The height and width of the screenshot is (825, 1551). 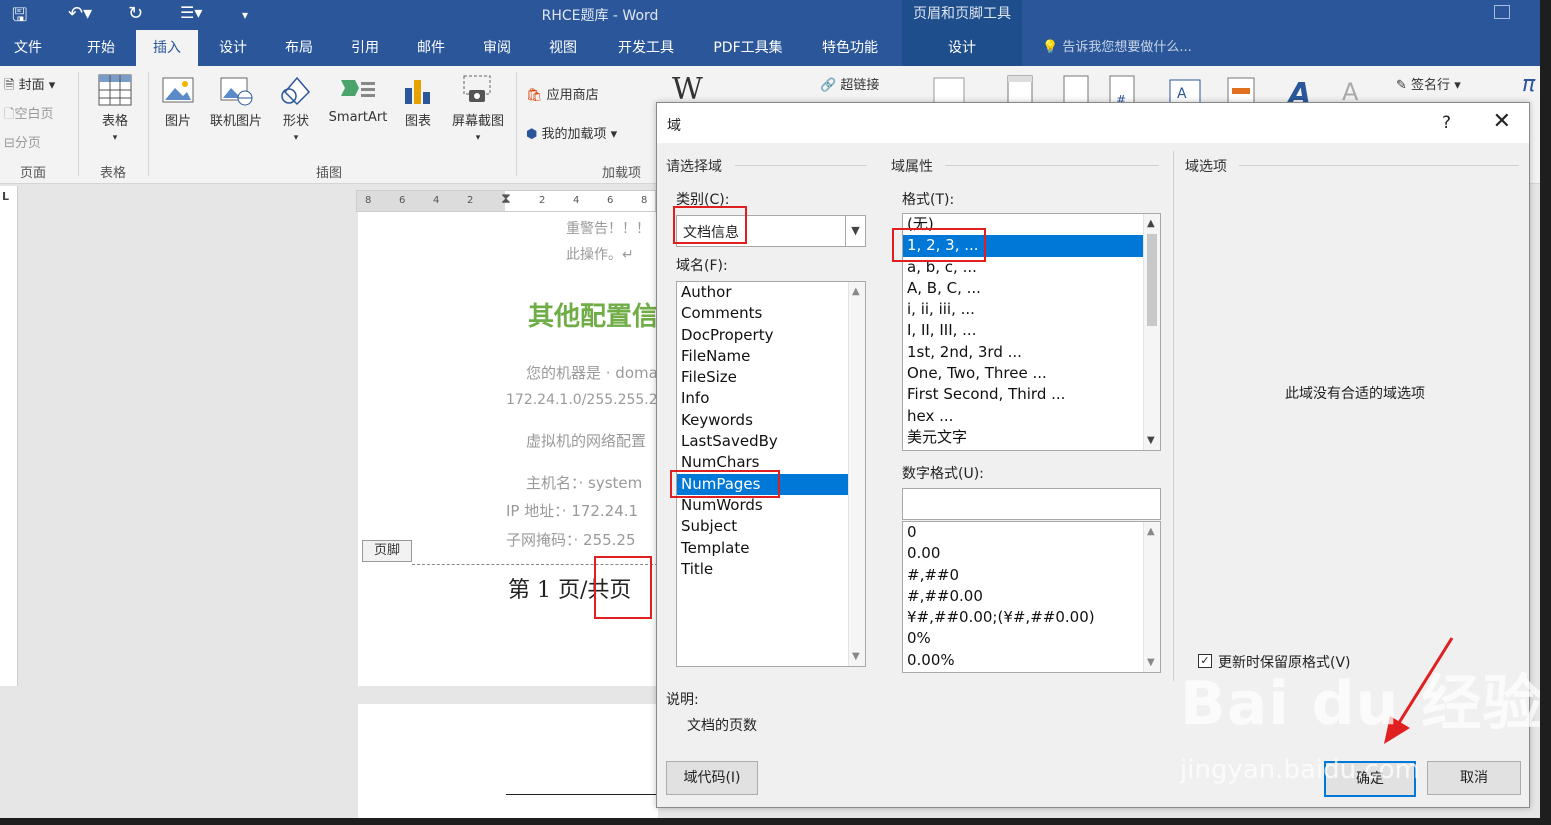 What do you see at coordinates (682, 700) in the screenshot?
I see `description-label: 说明:` at bounding box center [682, 700].